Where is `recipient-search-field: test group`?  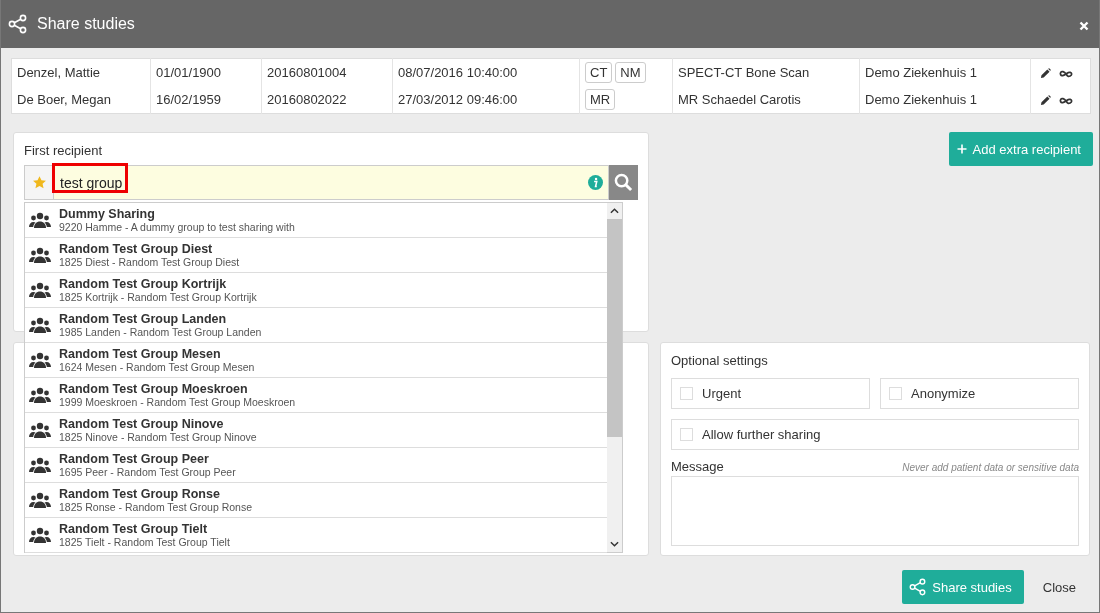 recipient-search-field: test group is located at coordinates (331, 182).